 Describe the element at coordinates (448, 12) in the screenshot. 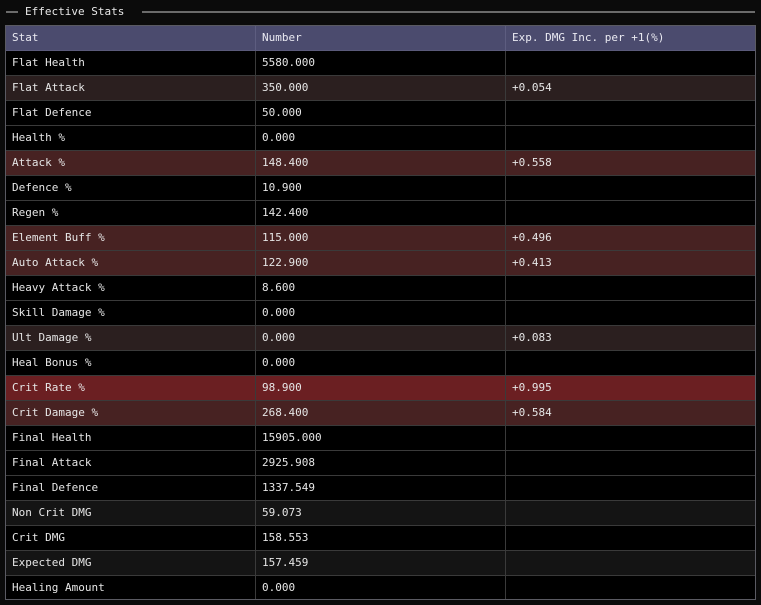

I see `title-divider-right` at that location.